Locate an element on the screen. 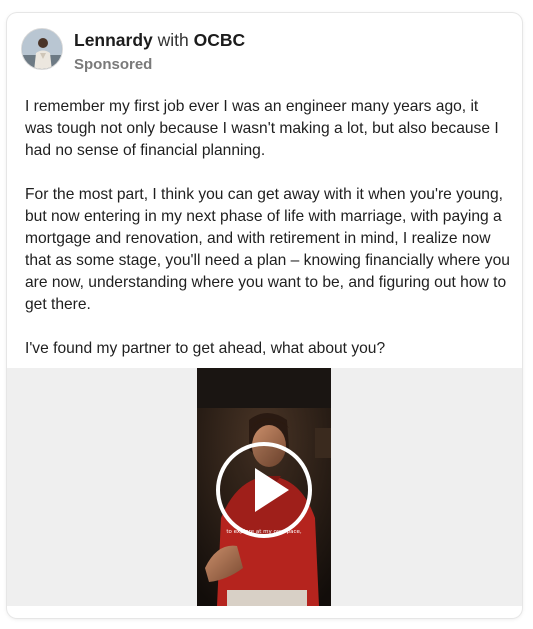 Image resolution: width=533 pixels, height=629 pixels. sponsored-label: Sponsored is located at coordinates (113, 64).